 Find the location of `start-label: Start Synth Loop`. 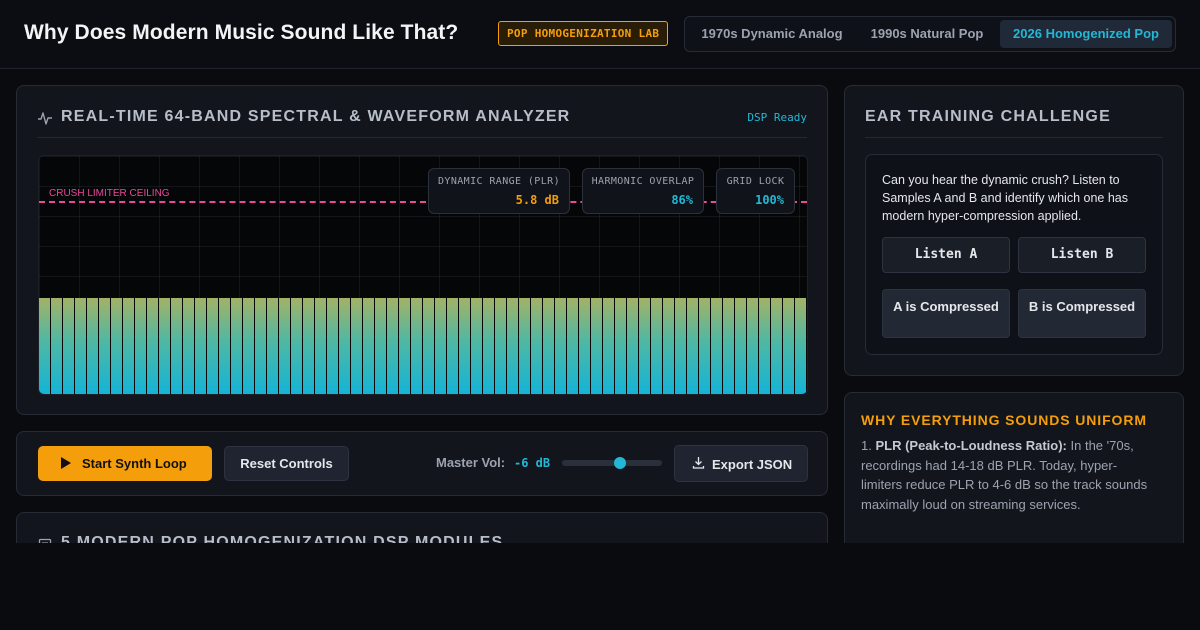

start-label: Start Synth Loop is located at coordinates (134, 463).